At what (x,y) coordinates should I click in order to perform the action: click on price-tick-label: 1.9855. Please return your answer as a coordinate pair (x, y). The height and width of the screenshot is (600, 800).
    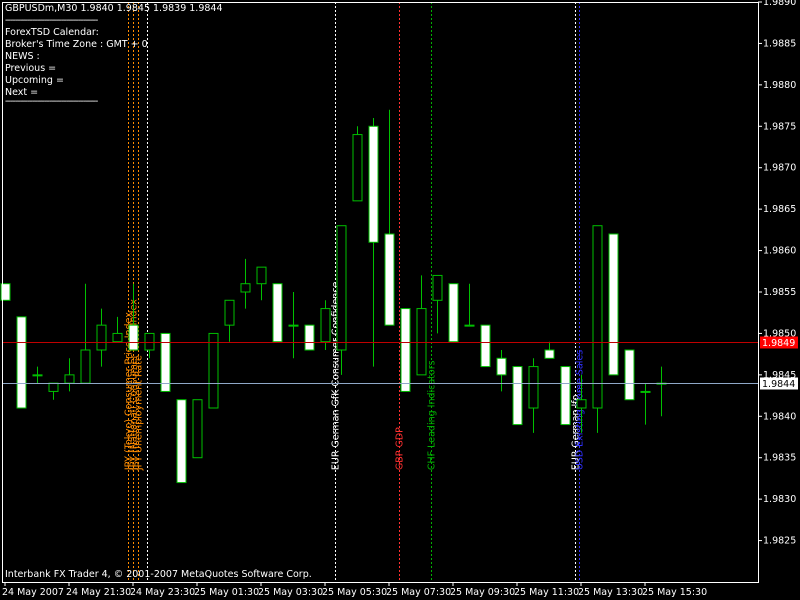
    Looking at the image, I should click on (779, 292).